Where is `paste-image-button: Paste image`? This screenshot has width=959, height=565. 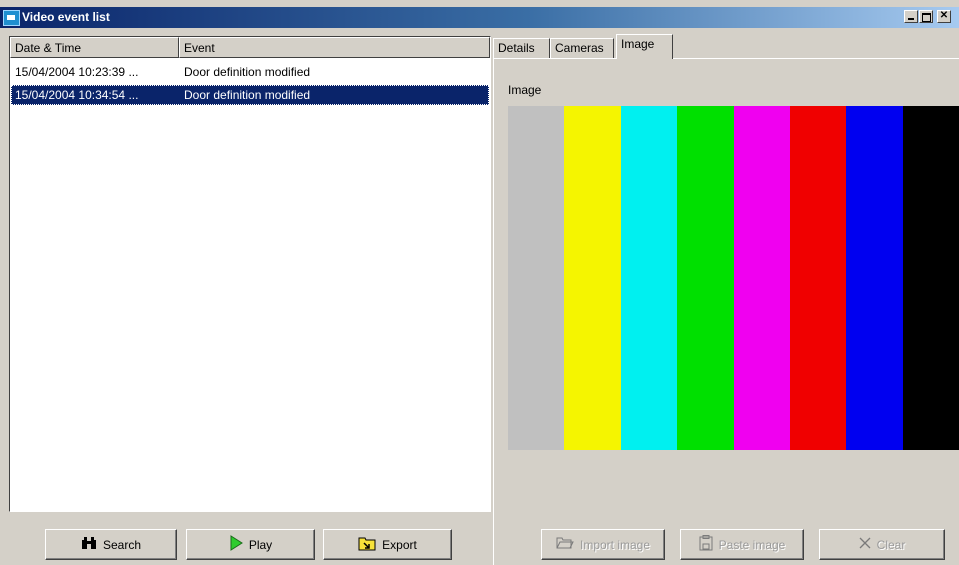 paste-image-button: Paste image is located at coordinates (742, 544).